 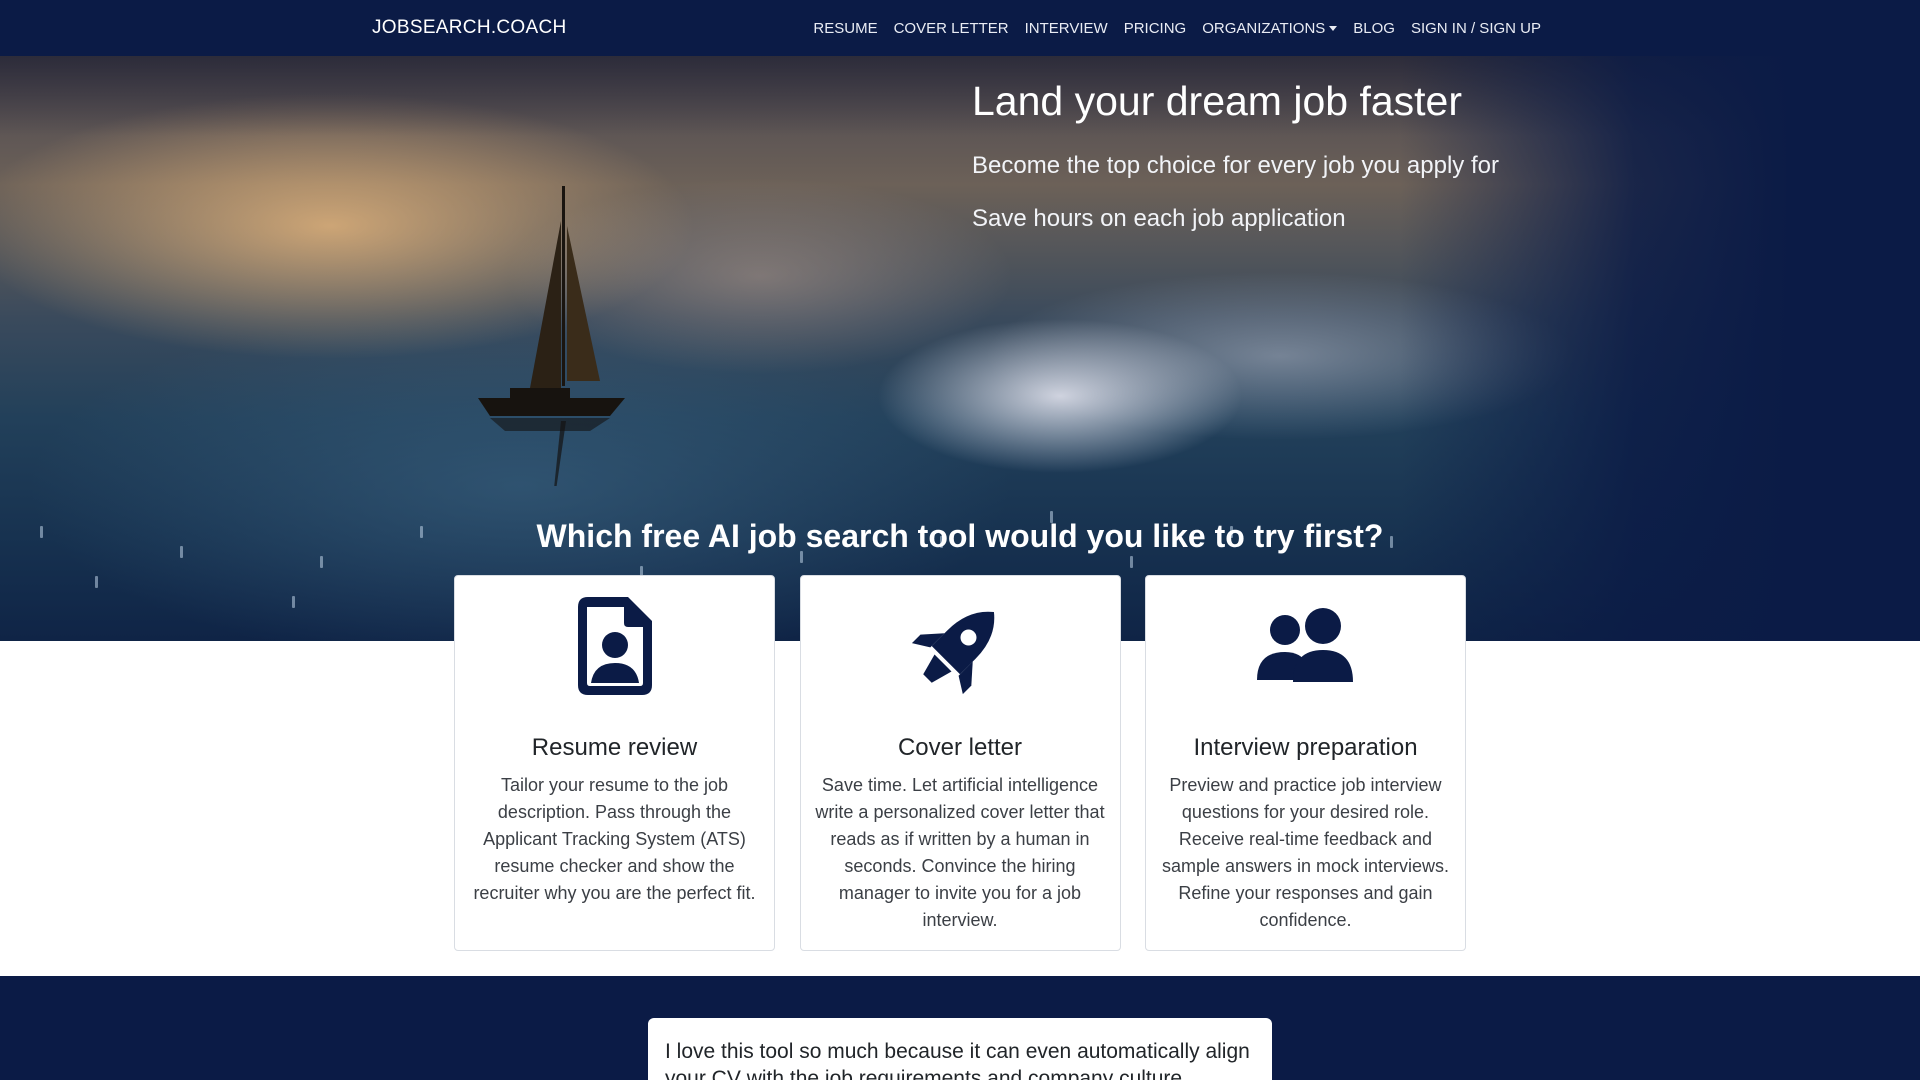 I want to click on card-title: Cover letter, so click(x=960, y=747).